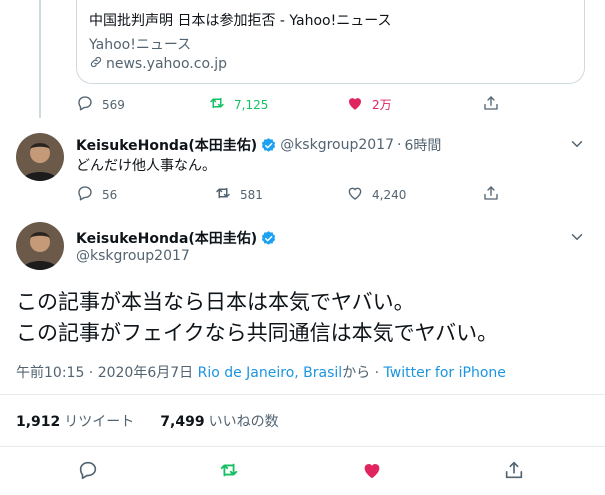 This screenshot has height=495, width=605. I want to click on like-button: 4,240, so click(376, 194).